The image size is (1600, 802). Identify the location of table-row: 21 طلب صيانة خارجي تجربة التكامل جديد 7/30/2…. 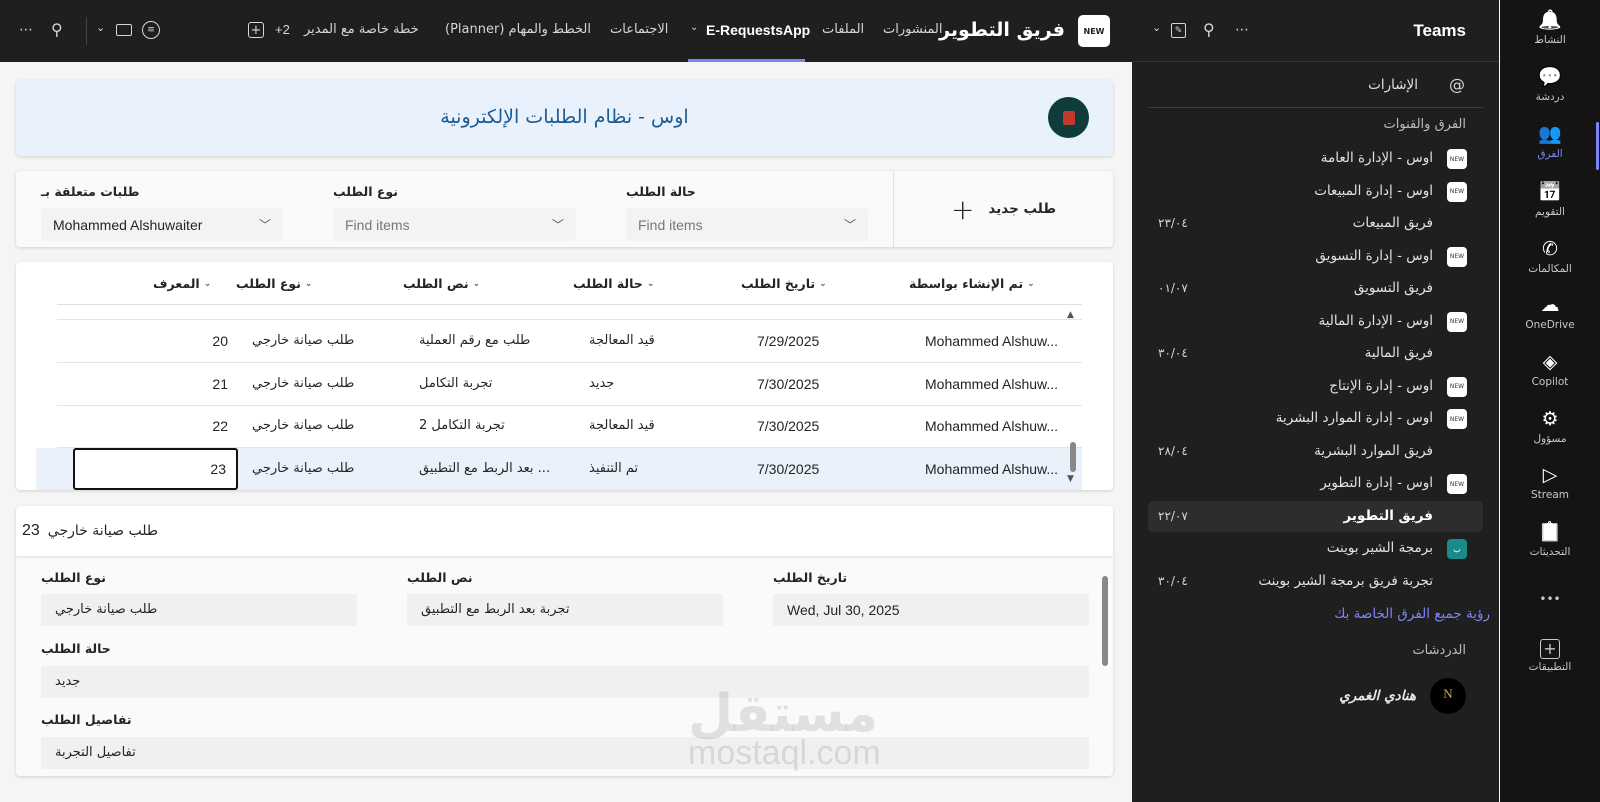
(569, 384).